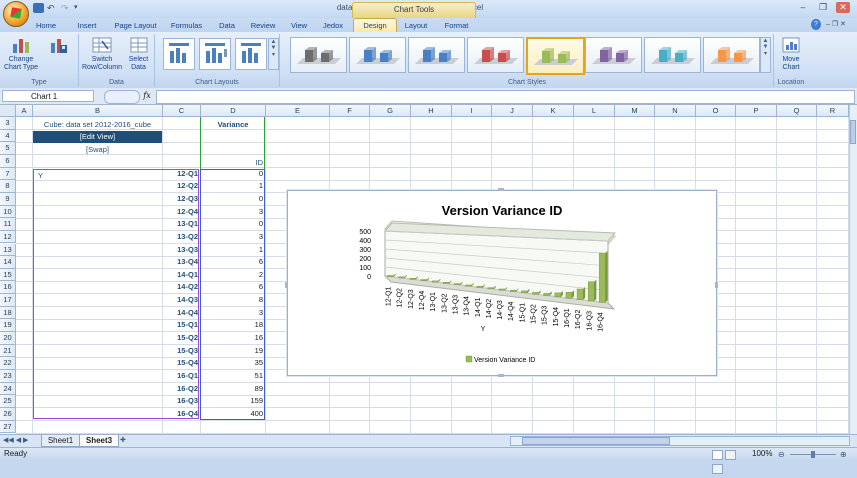  Describe the element at coordinates (46, 25) in the screenshot. I see `tab-home: Home` at that location.